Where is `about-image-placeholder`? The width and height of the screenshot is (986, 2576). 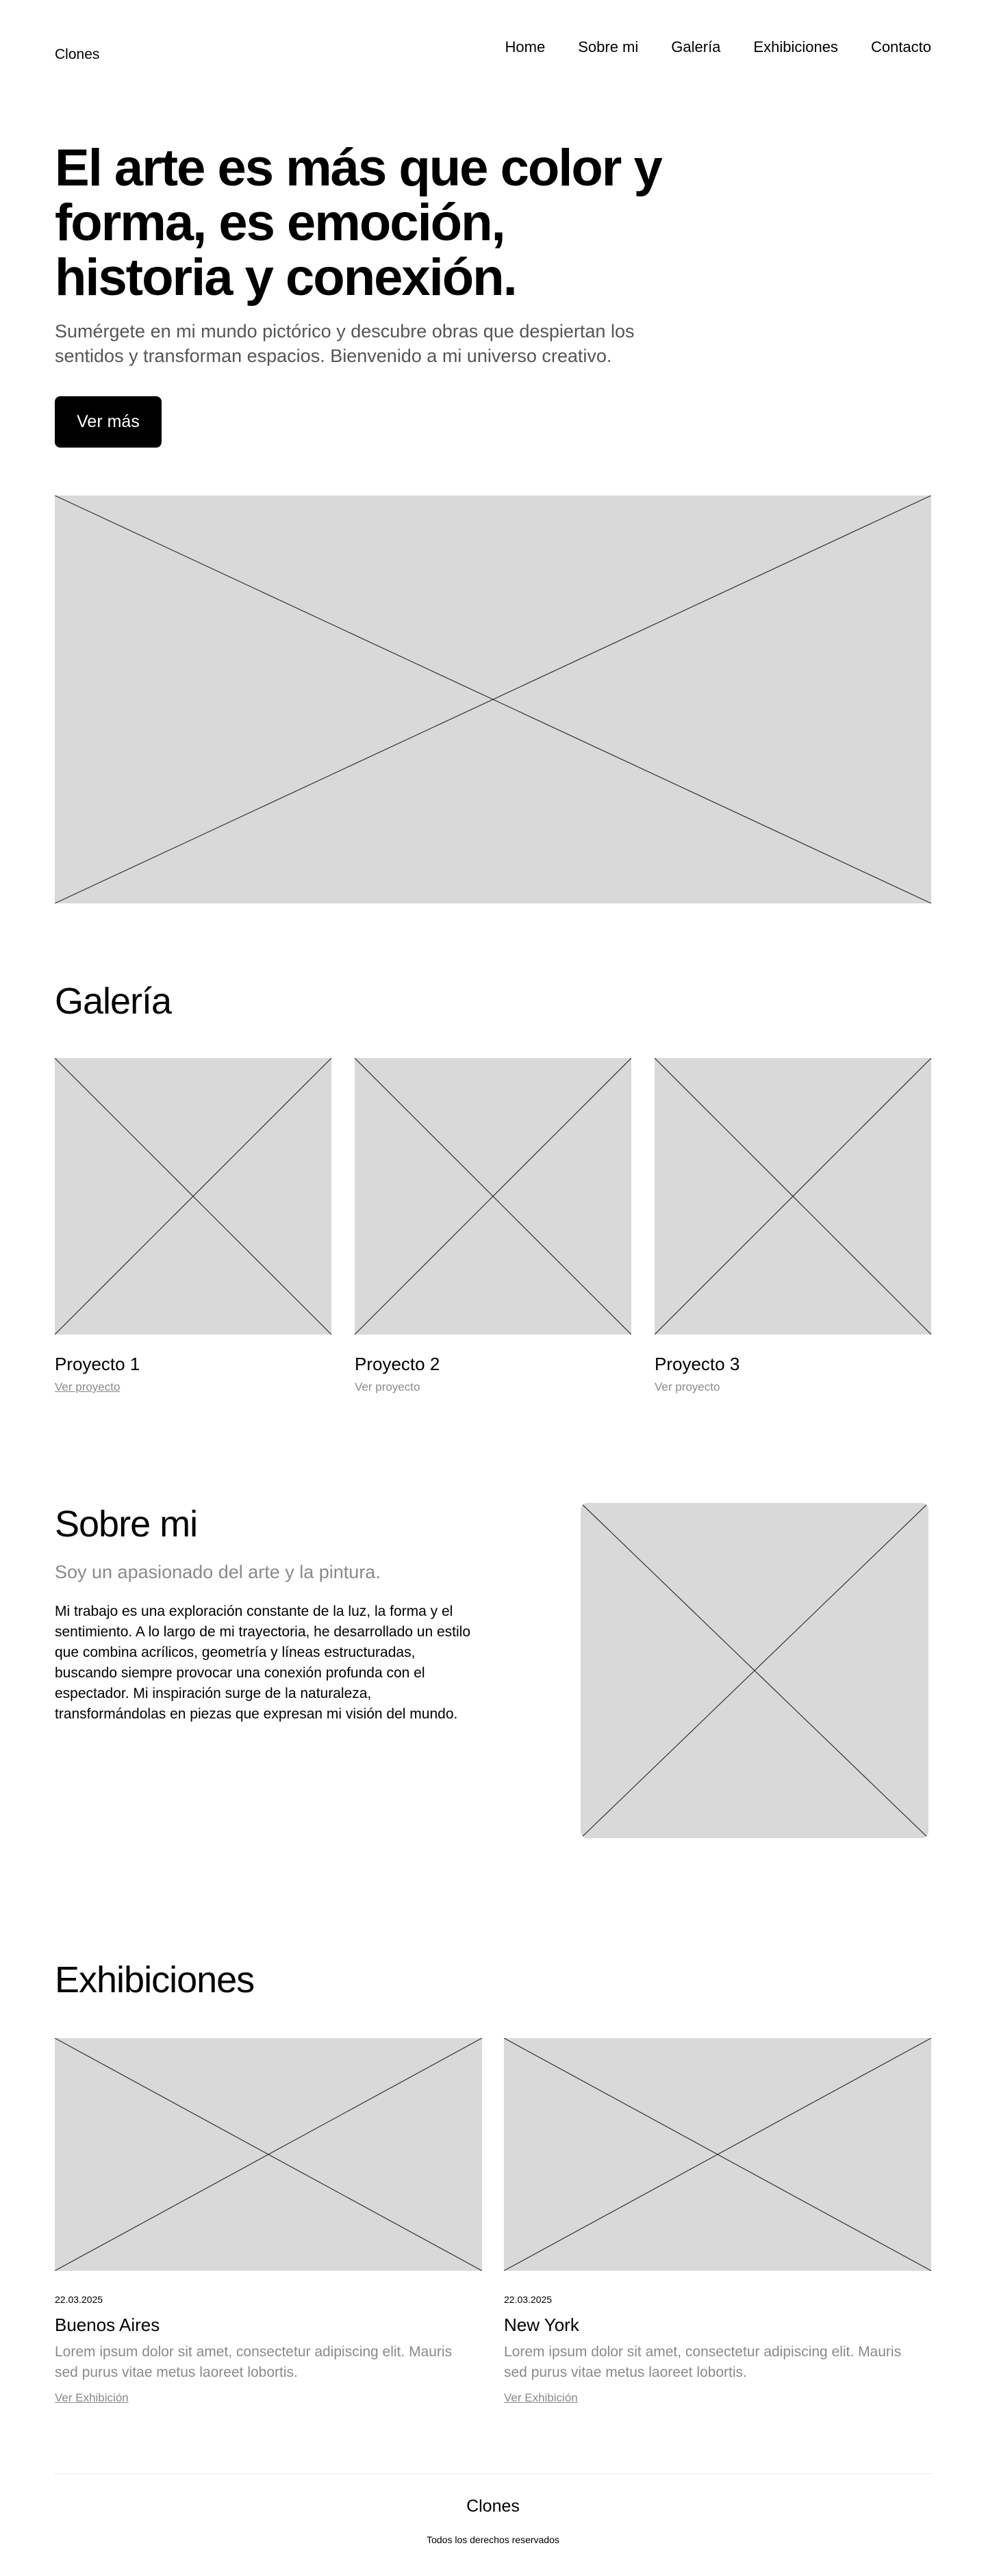
about-image-placeholder is located at coordinates (754, 1671).